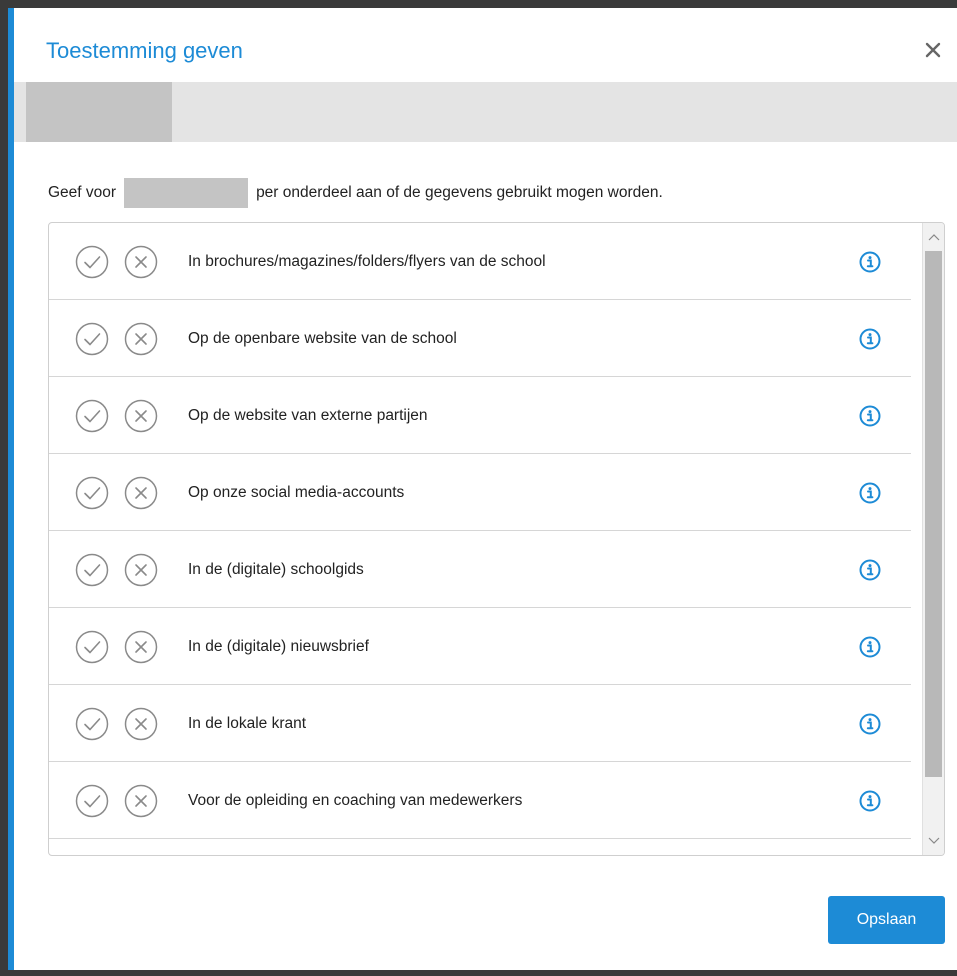 Image resolution: width=957 pixels, height=976 pixels. What do you see at coordinates (276, 569) in the screenshot?
I see `consent-label: In de (digitale) schoolgids` at bounding box center [276, 569].